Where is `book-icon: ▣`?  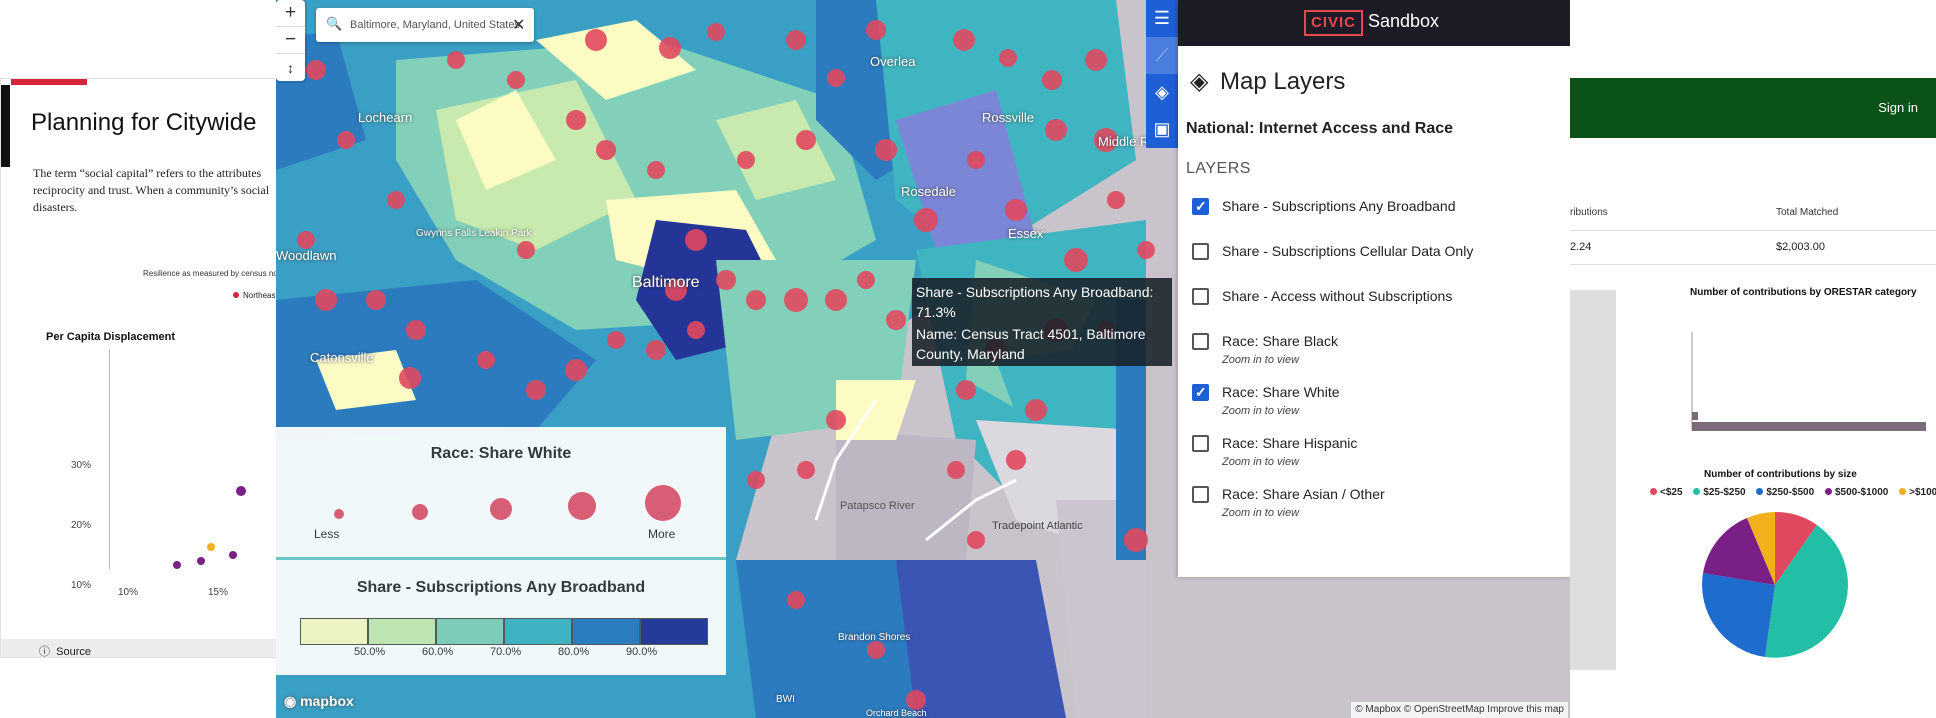
book-icon: ▣ is located at coordinates (1162, 129).